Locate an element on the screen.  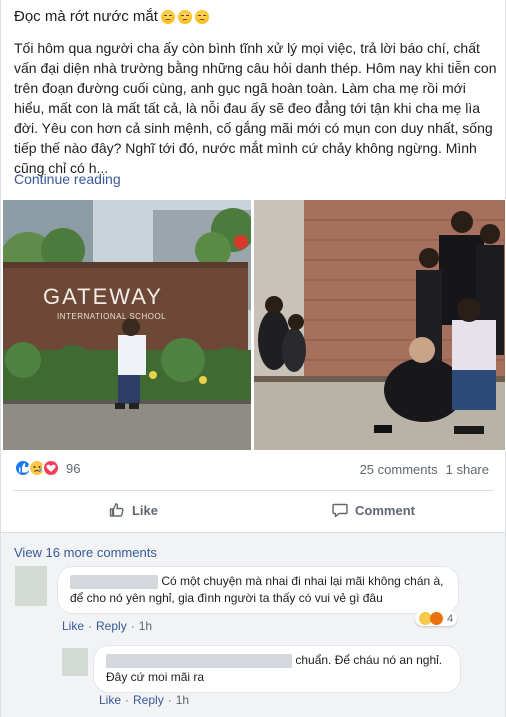
comment-like-link: Like is located at coordinates (73, 626).